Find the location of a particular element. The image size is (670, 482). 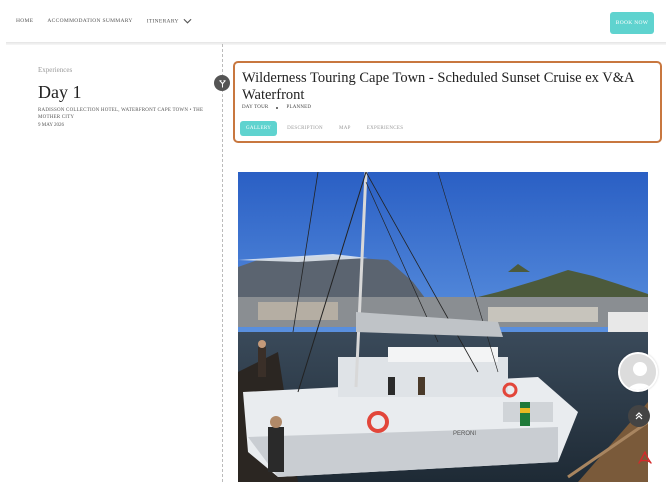

scroll-to-top-button is located at coordinates (639, 416).